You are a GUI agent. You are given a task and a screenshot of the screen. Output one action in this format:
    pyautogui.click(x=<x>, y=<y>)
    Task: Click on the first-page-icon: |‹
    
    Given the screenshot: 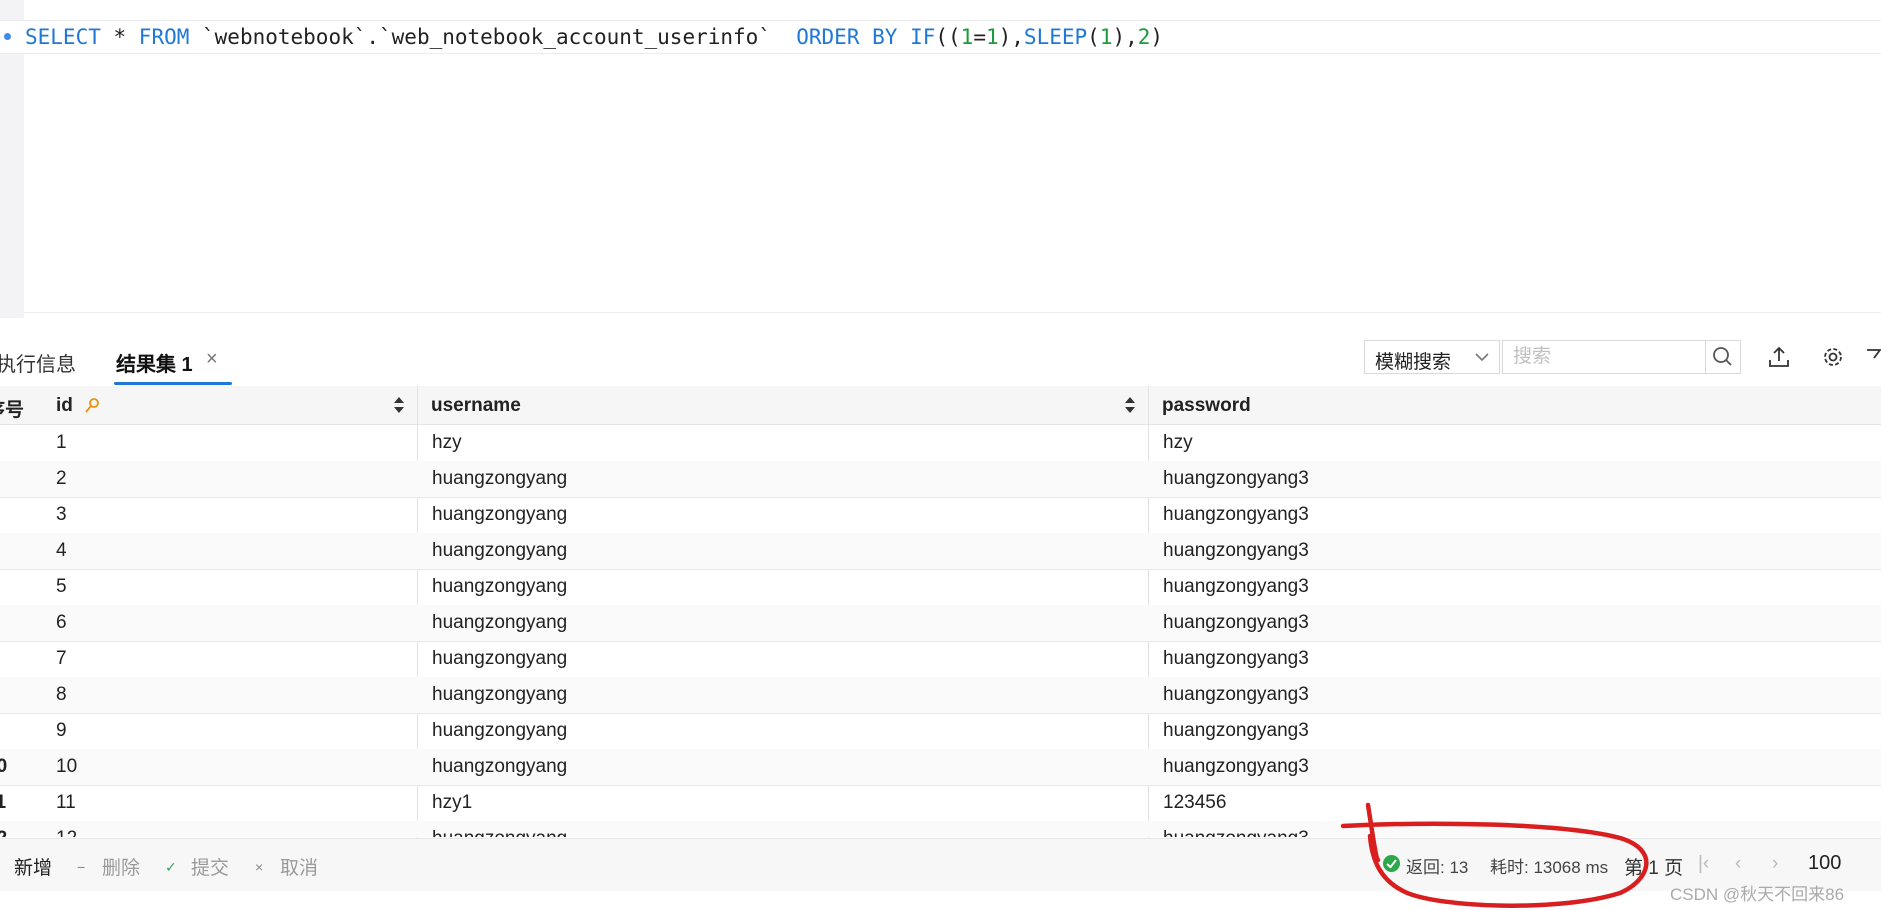 What is the action you would take?
    pyautogui.click(x=1703, y=864)
    